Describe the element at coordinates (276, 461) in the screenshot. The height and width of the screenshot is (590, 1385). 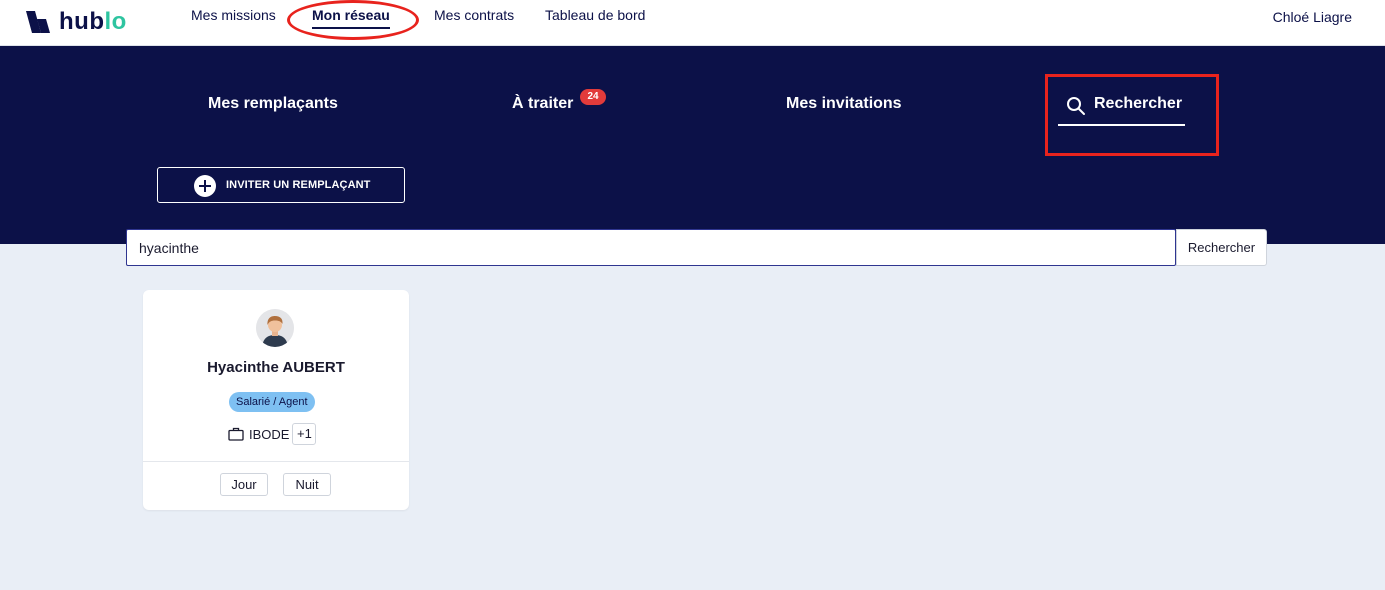
I see `card-divider` at that location.